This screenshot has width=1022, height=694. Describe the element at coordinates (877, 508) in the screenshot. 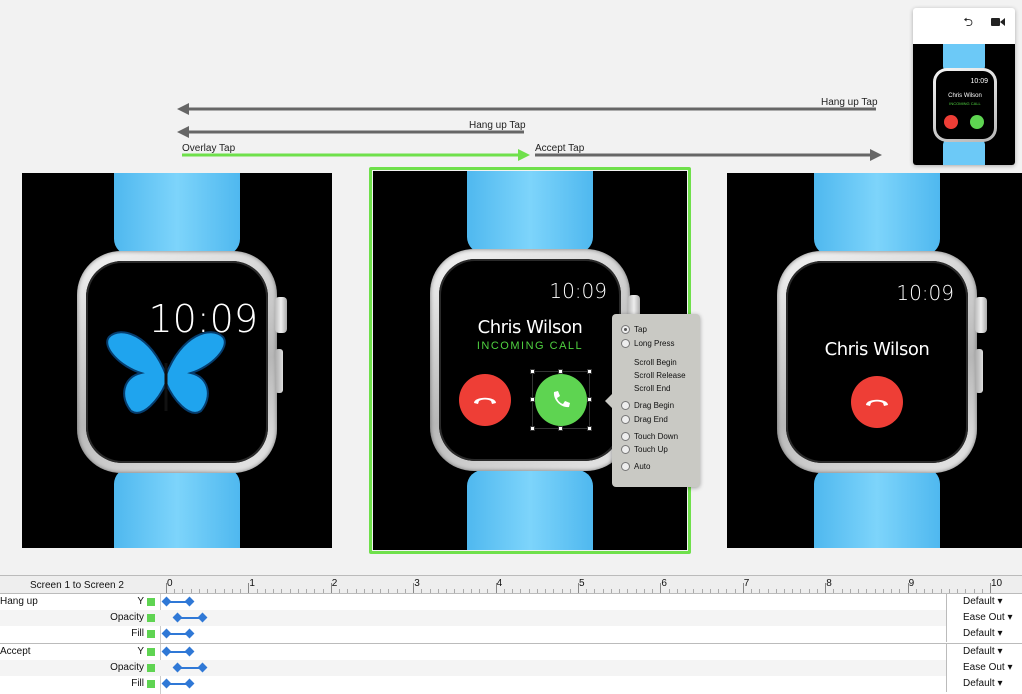

I see `watch-band-bottom` at that location.